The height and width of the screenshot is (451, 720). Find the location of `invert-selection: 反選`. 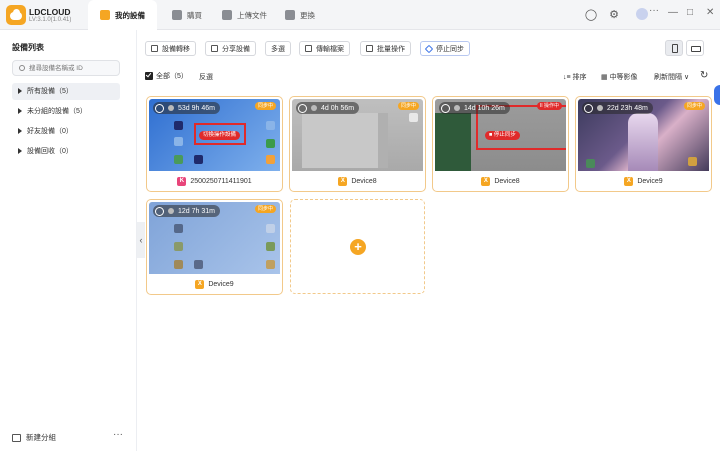

invert-selection: 反選 is located at coordinates (206, 77).